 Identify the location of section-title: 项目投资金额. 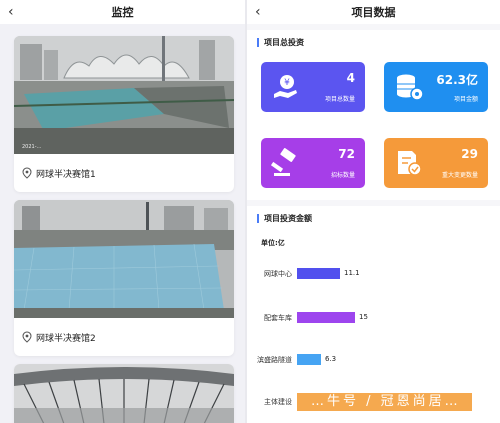
(284, 218).